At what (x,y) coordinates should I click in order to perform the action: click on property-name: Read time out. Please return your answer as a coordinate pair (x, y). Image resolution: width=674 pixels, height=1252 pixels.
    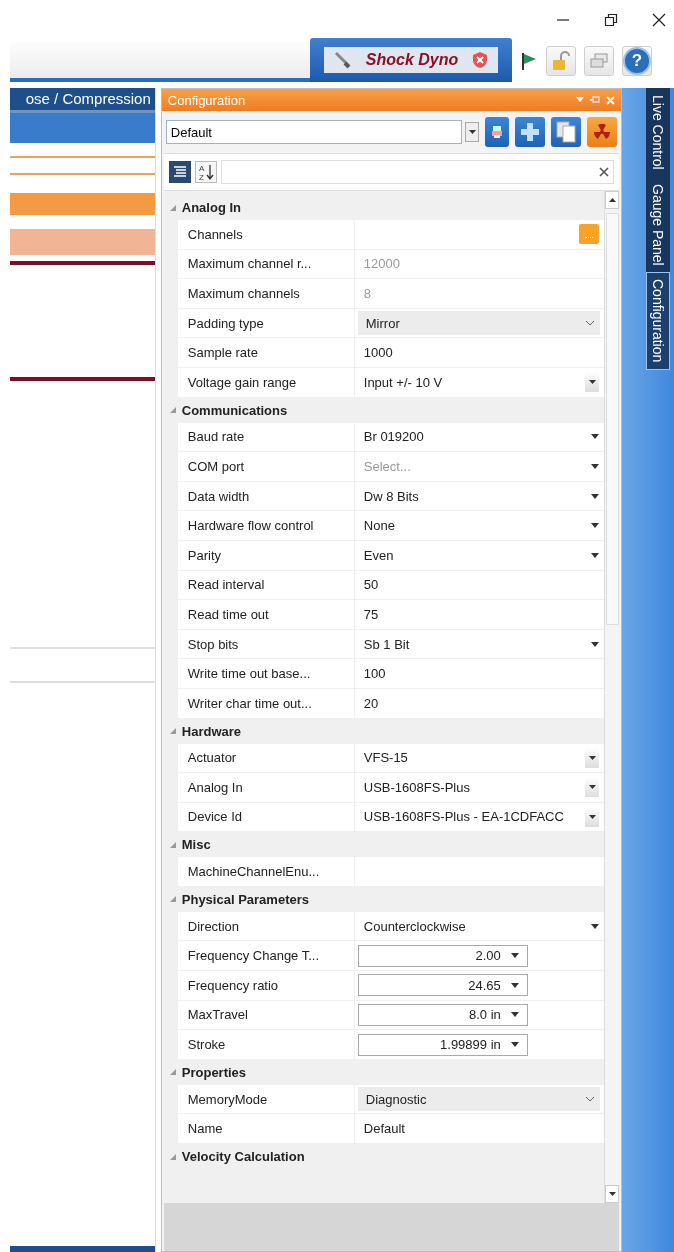
    Looking at the image, I should click on (266, 614).